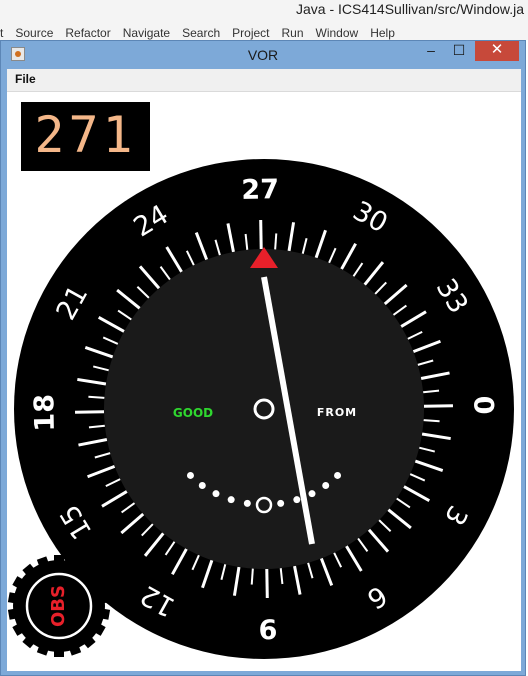 The width and height of the screenshot is (528, 676). Describe the element at coordinates (337, 412) in the screenshot. I see `to-from-flag: FROM` at that location.